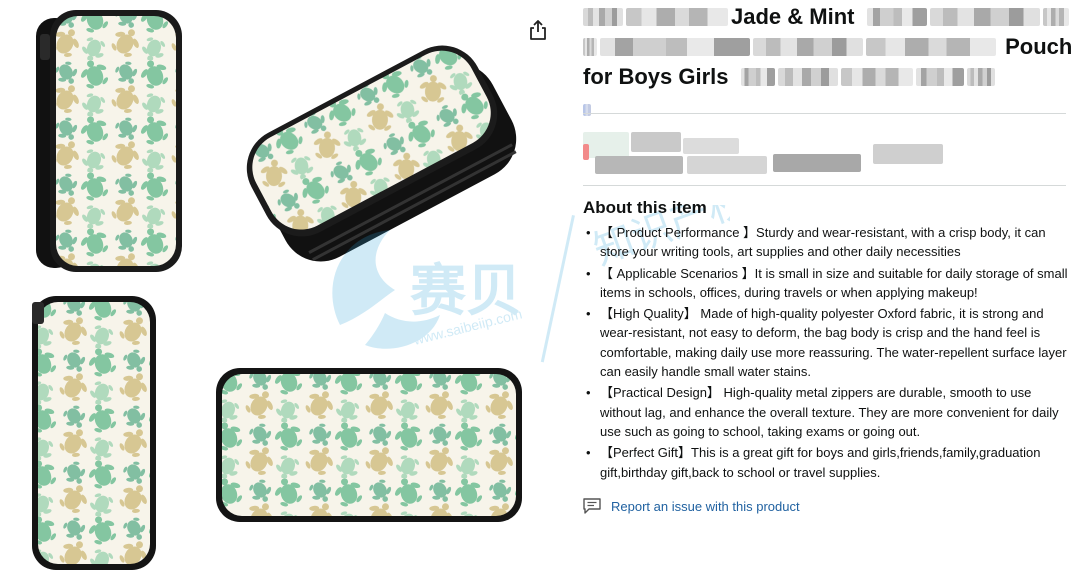  Describe the element at coordinates (827, 59) in the screenshot. I see `product-title: Jade & Mint Pouch for Boys Girls` at that location.